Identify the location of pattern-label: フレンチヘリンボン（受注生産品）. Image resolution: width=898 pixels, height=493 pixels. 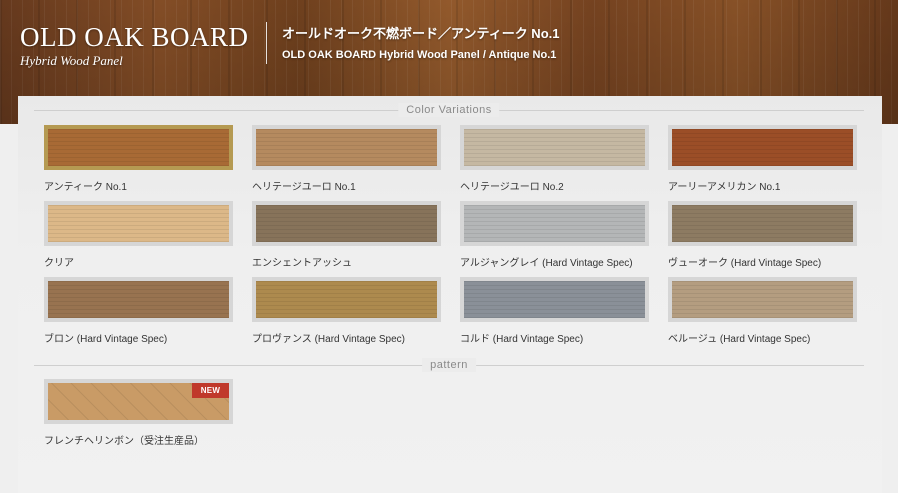
(124, 441).